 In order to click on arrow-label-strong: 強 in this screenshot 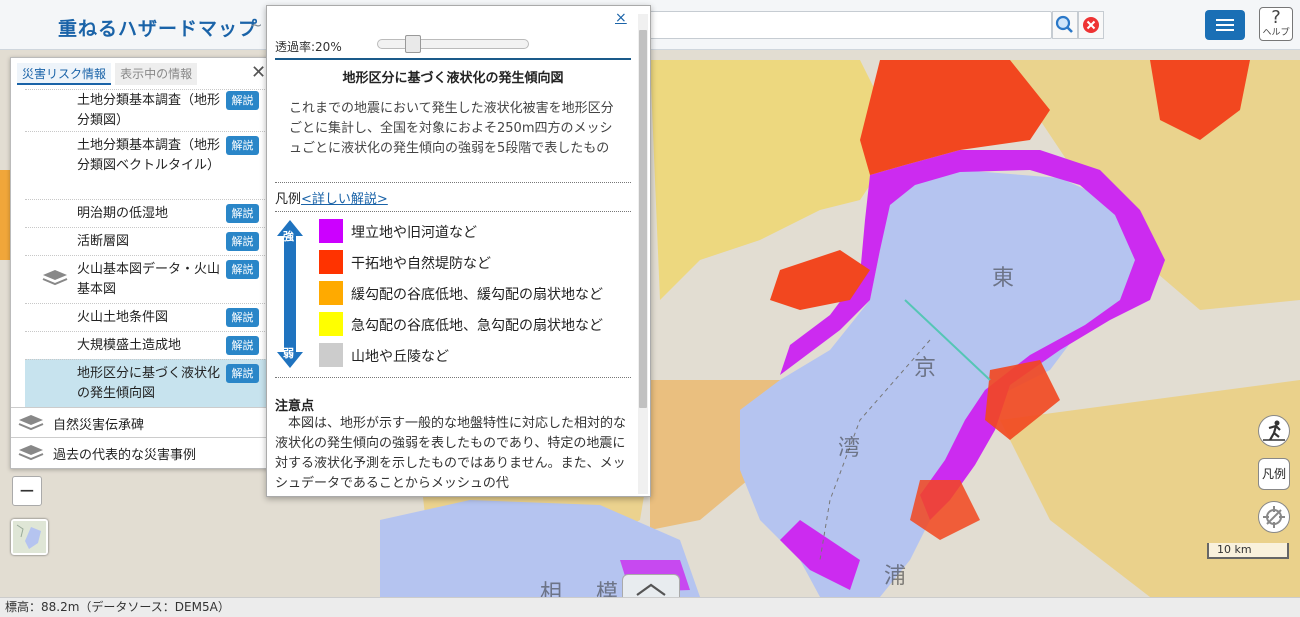, I will do `click(288, 236)`.